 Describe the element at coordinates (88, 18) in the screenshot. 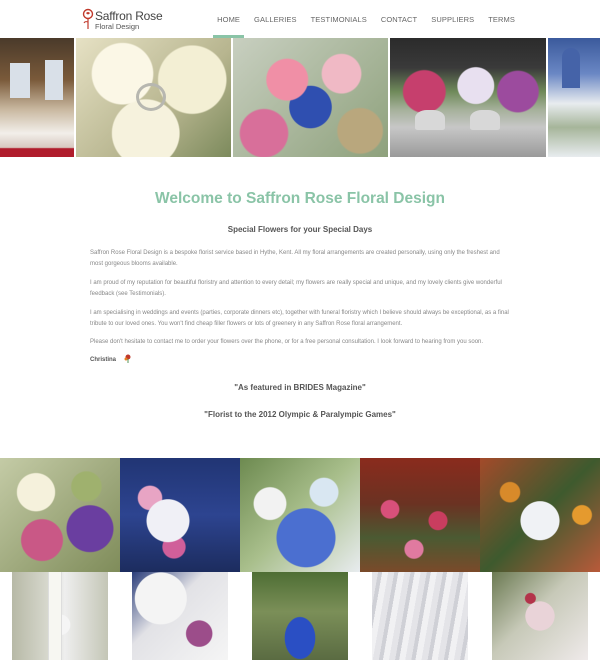

I see `rose-logo-icon` at that location.